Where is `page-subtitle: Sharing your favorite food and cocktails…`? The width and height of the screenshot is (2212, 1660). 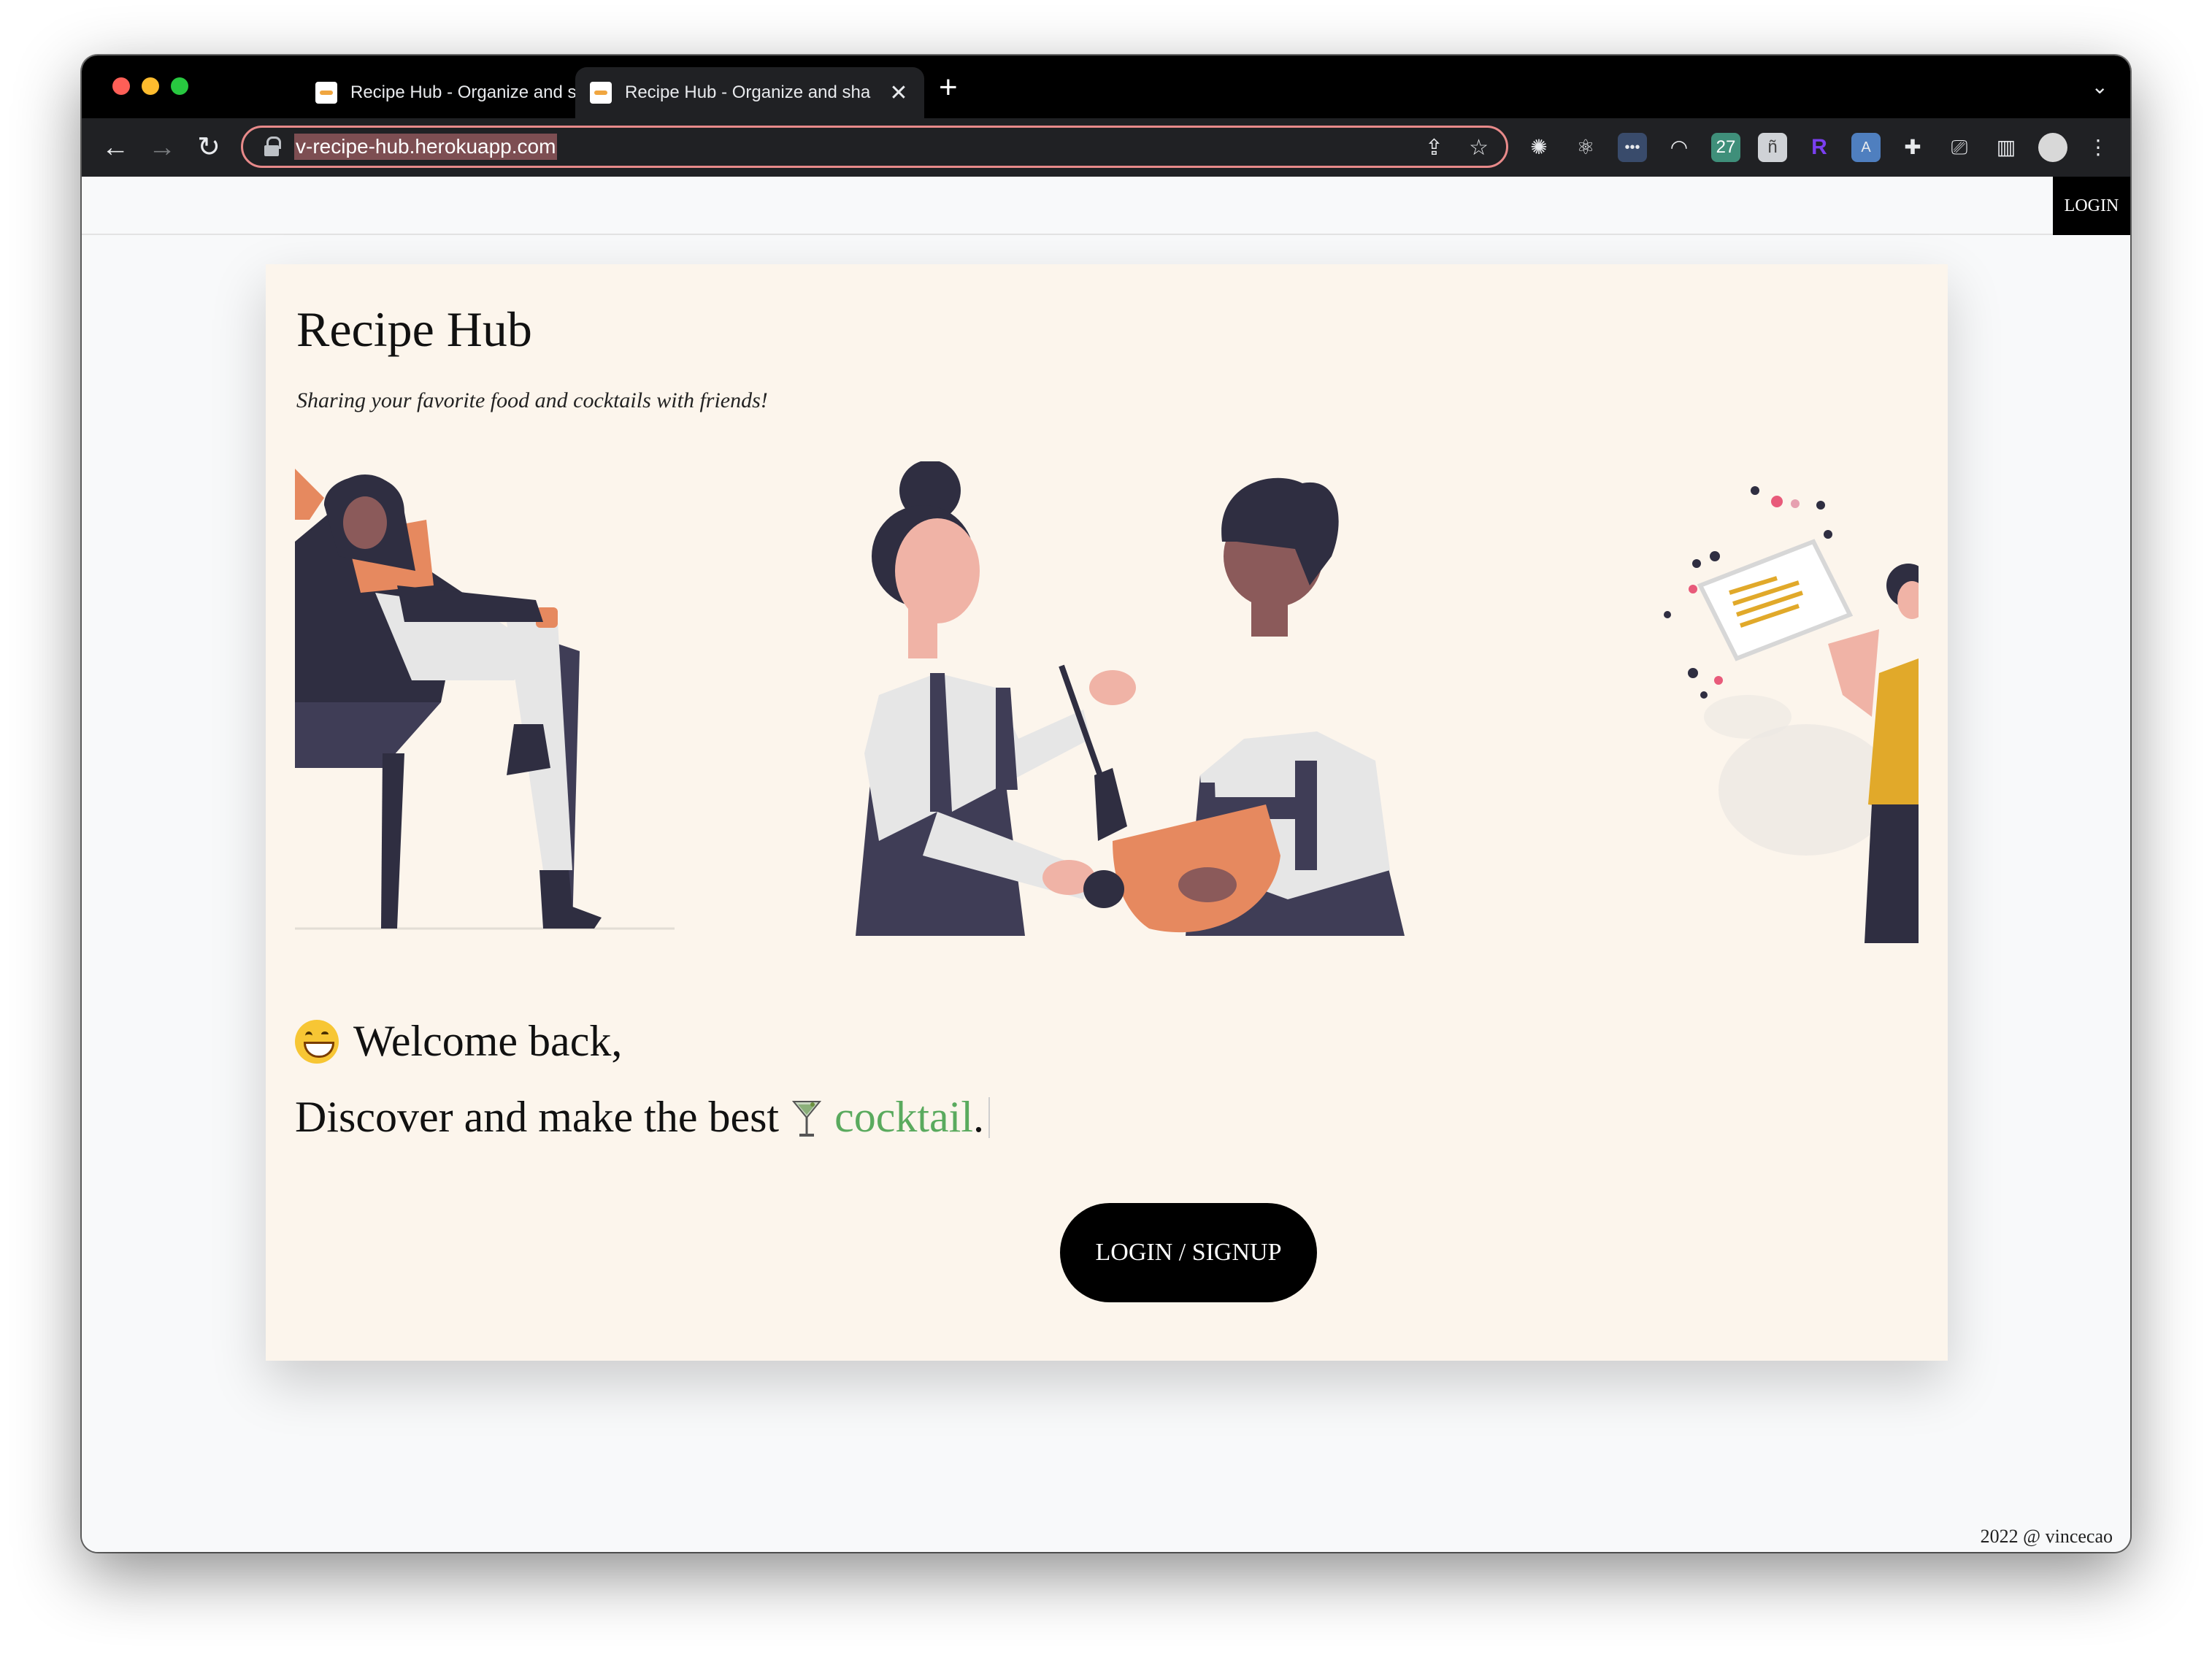
page-subtitle: Sharing your favorite food and cocktails… is located at coordinates (532, 400).